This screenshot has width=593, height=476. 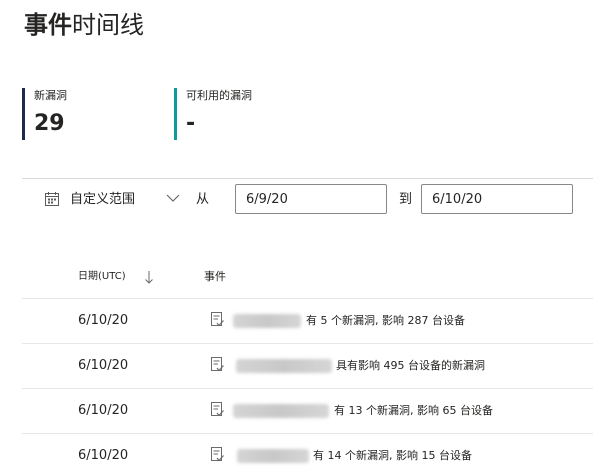 I want to click on card-value: 29, so click(x=49, y=123).